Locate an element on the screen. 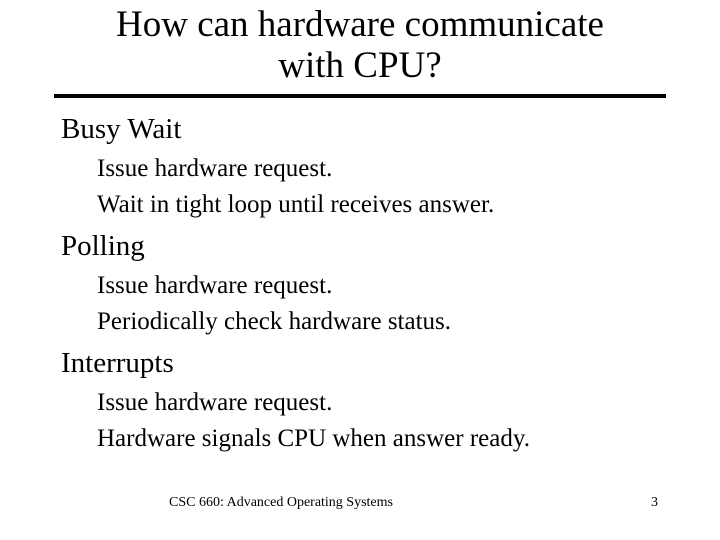 This screenshot has width=720, height=540. slide-title: How can hardware communicate with CPU? is located at coordinates (360, 45).